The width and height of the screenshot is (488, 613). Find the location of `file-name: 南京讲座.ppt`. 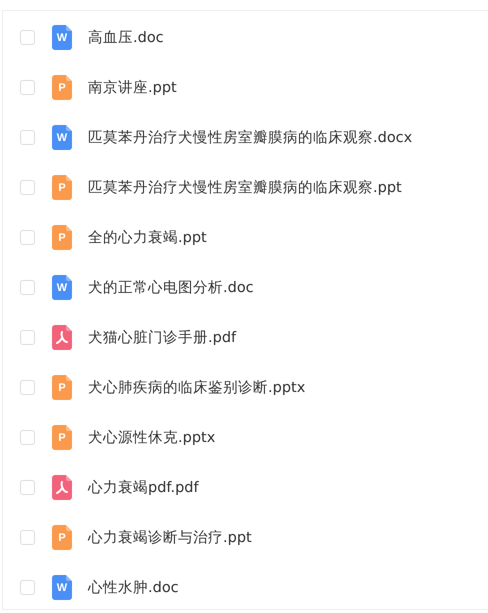

file-name: 南京讲座.ppt is located at coordinates (132, 87).